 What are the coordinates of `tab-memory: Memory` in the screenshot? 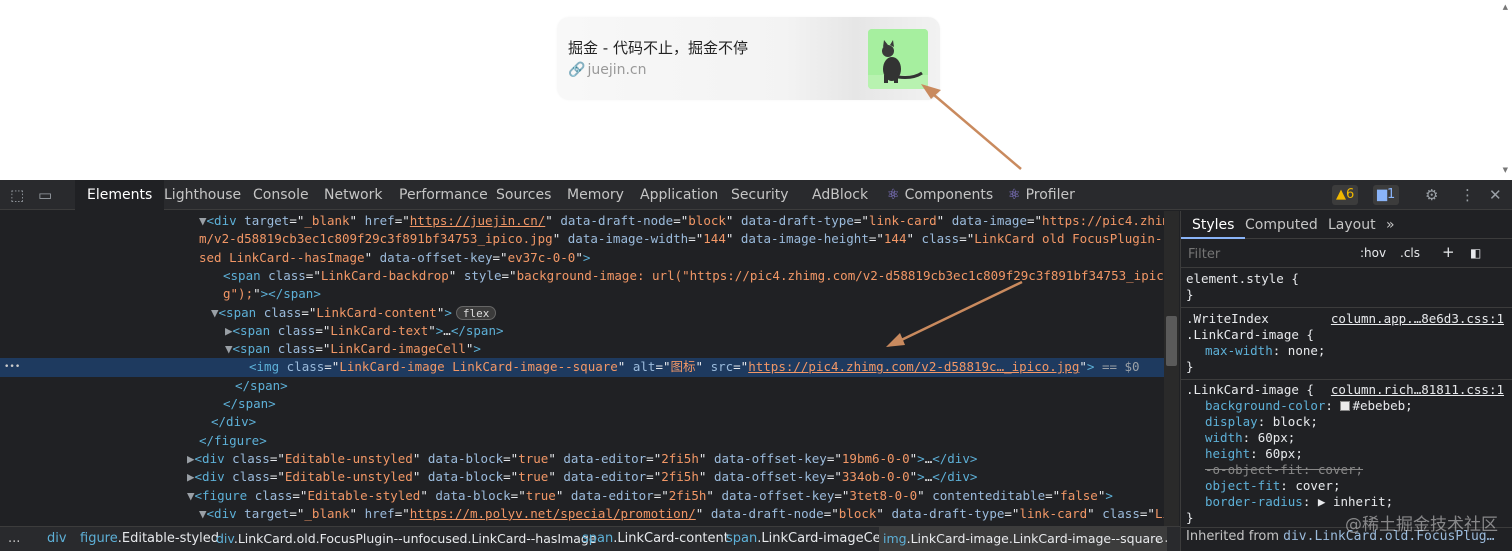 It's located at (595, 195).